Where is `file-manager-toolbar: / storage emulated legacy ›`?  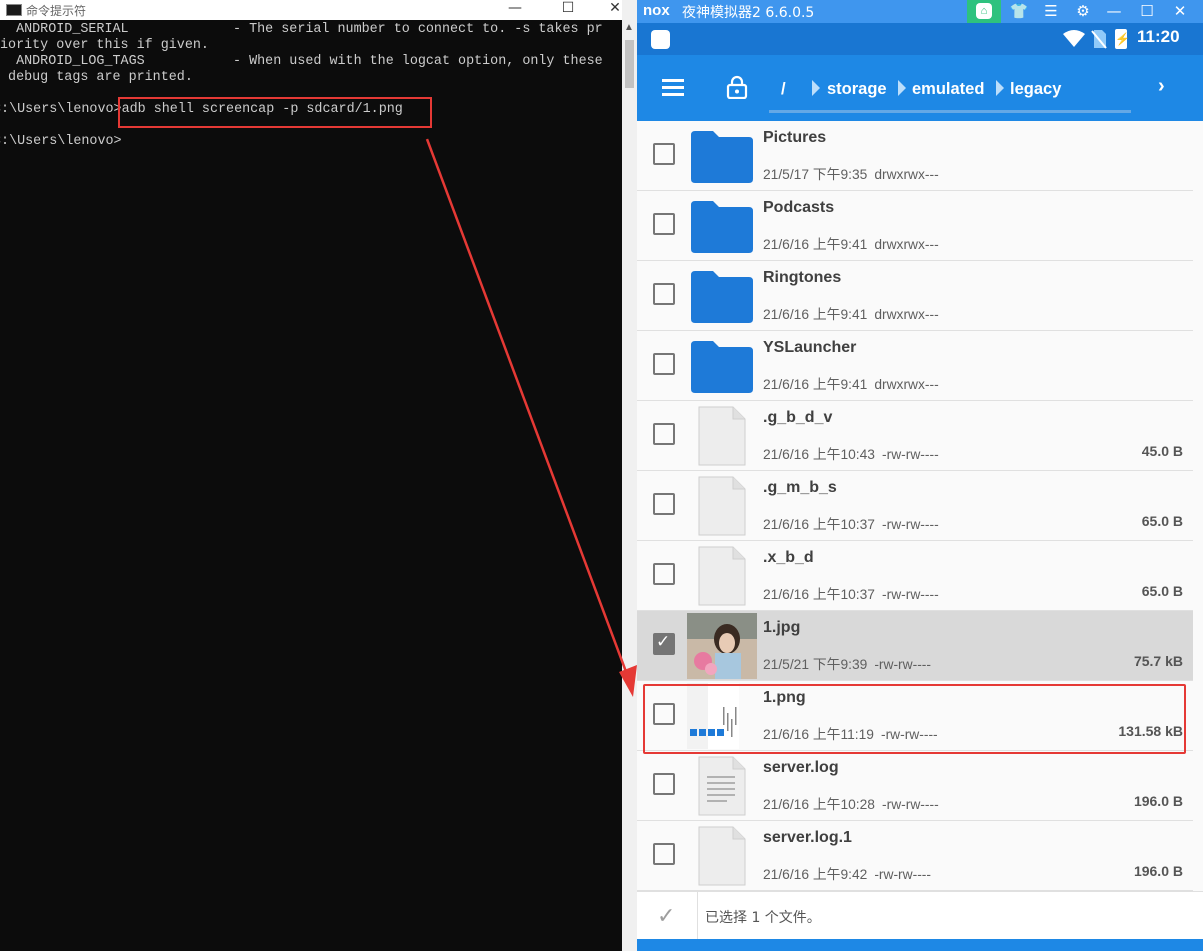 file-manager-toolbar: / storage emulated legacy › is located at coordinates (920, 88).